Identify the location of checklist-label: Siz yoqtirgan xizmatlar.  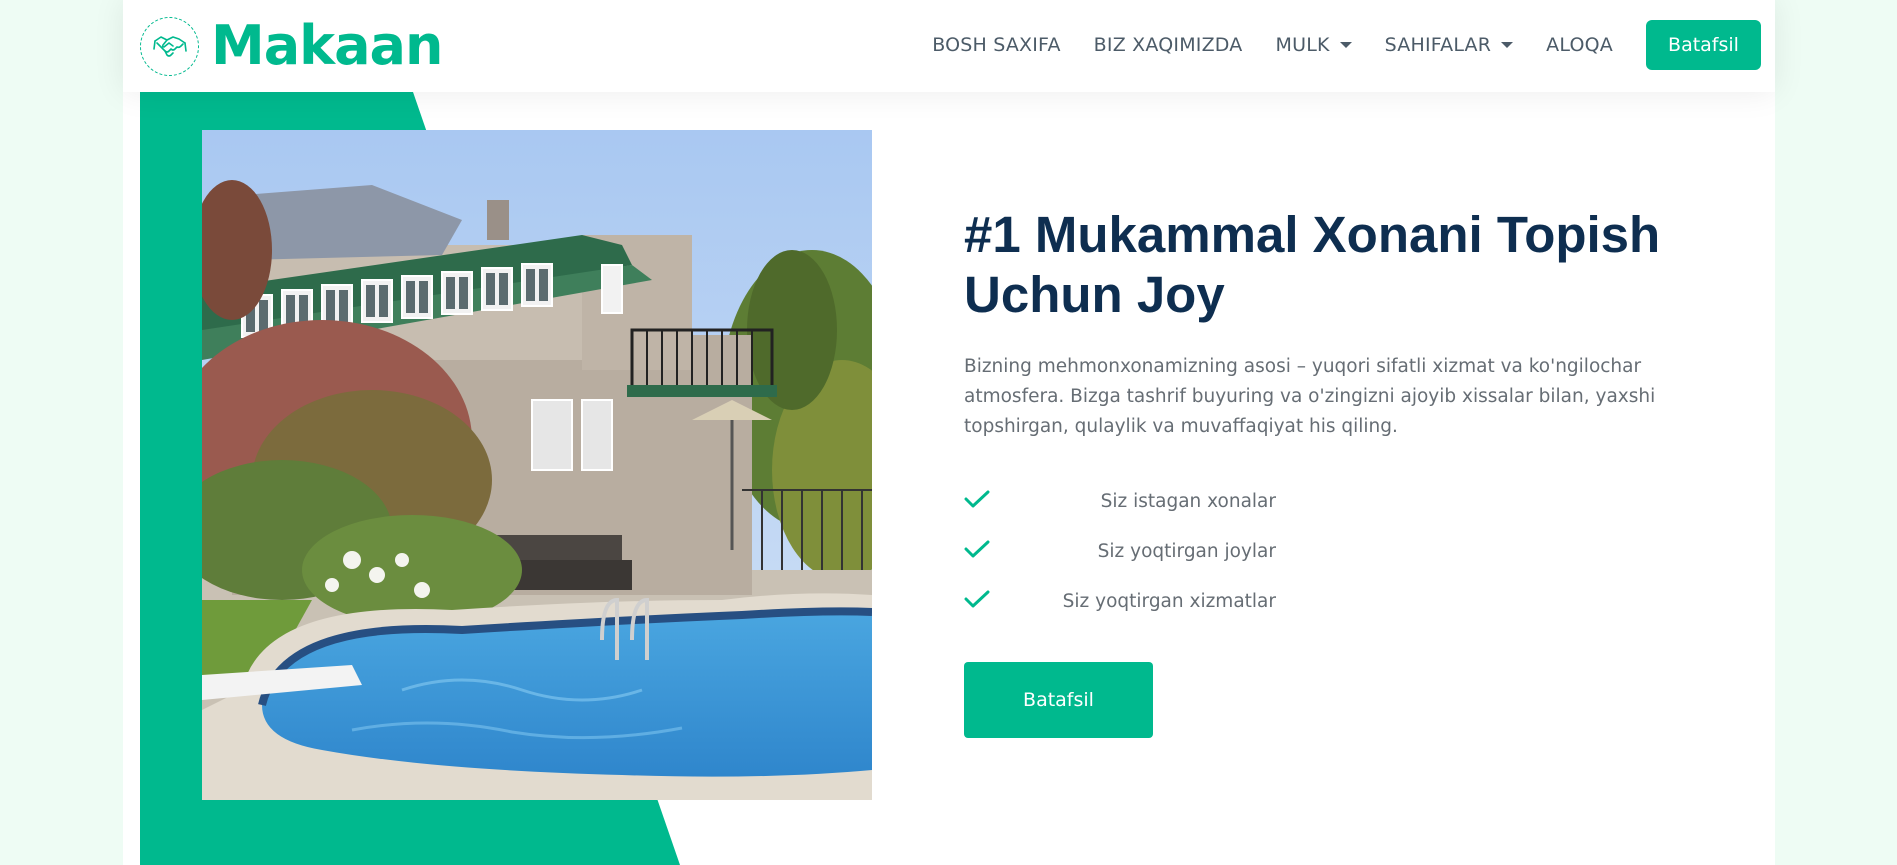
(1169, 601).